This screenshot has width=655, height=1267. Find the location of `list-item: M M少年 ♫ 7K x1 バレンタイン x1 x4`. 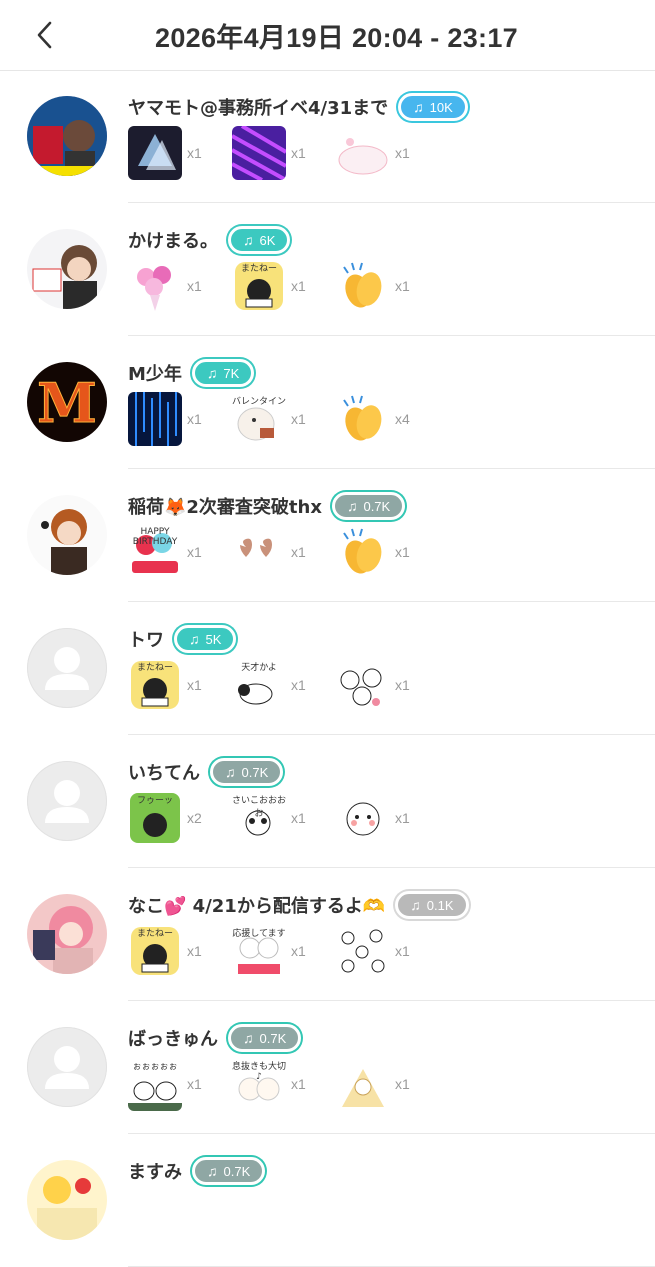

list-item: M M少年 ♫ 7K x1 バレンタイン x1 x4 is located at coordinates (327, 402).